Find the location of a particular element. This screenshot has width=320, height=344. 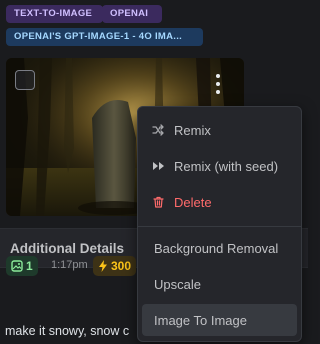

menu-item-label: Remix (with seed) is located at coordinates (226, 166).